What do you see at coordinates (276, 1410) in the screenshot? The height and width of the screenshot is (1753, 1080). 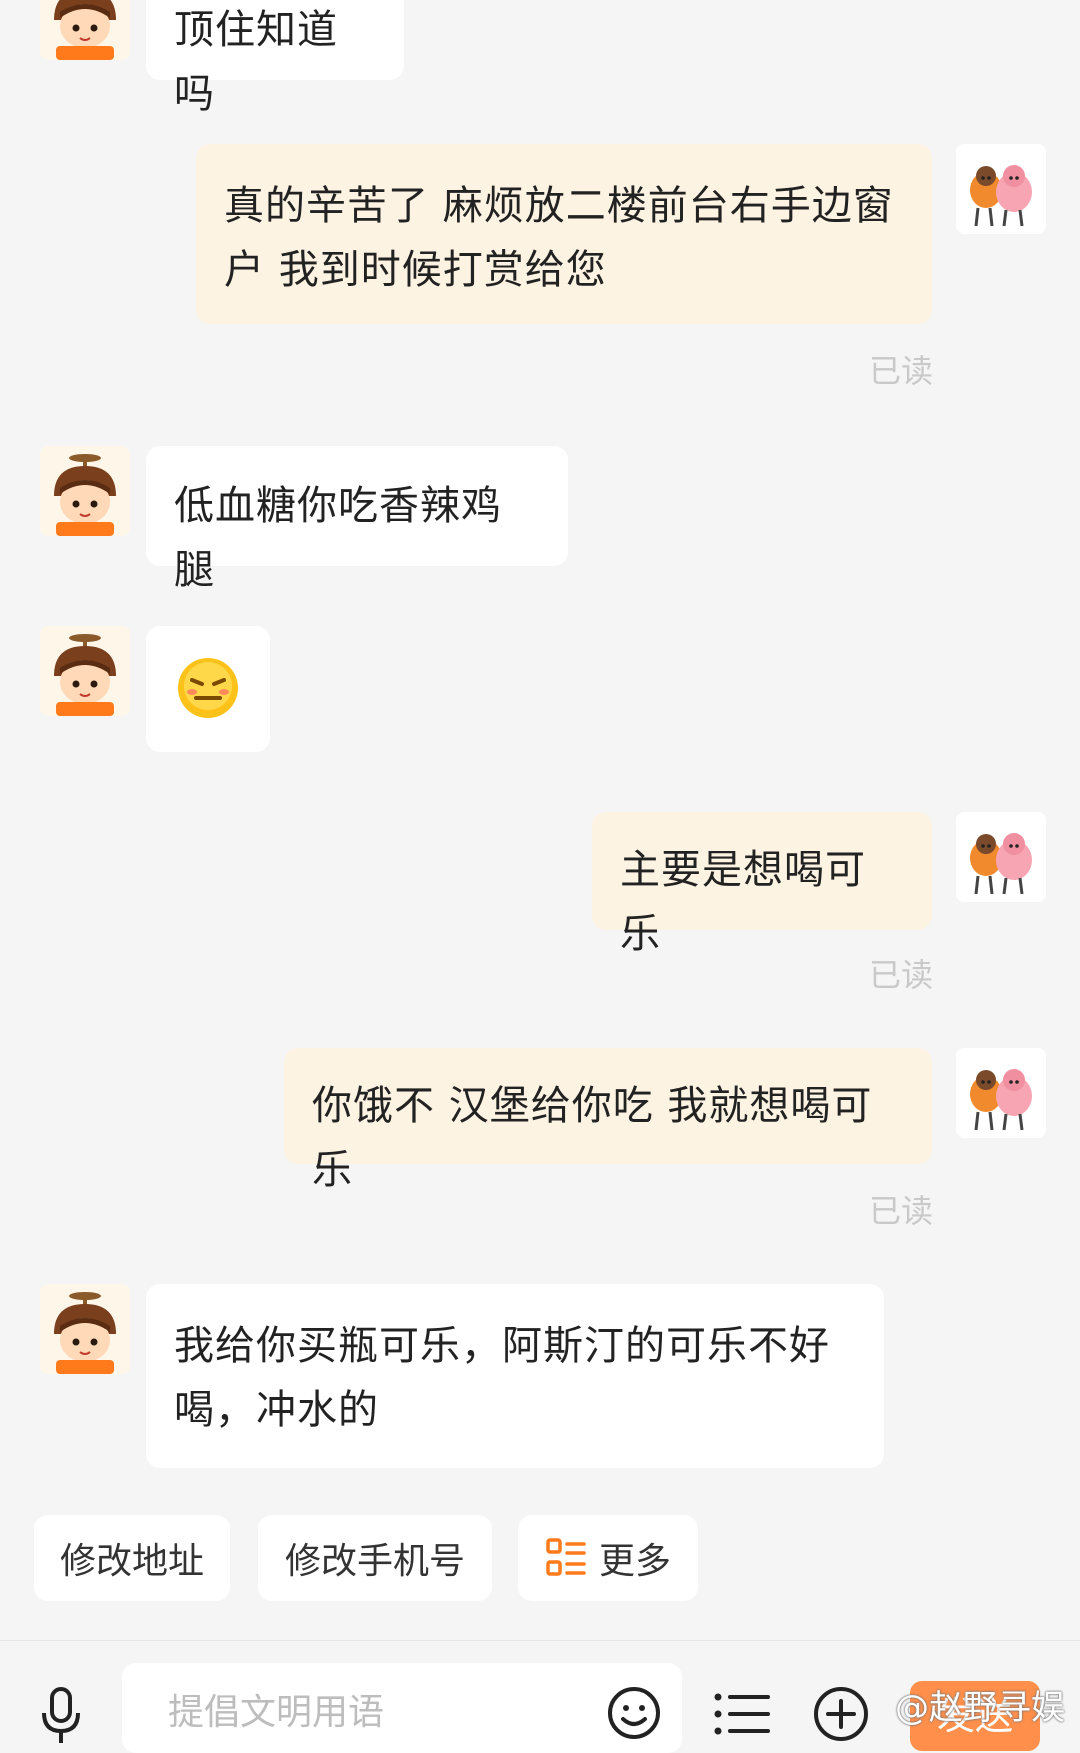 I see `message-text-line: 喝，冲水的` at bounding box center [276, 1410].